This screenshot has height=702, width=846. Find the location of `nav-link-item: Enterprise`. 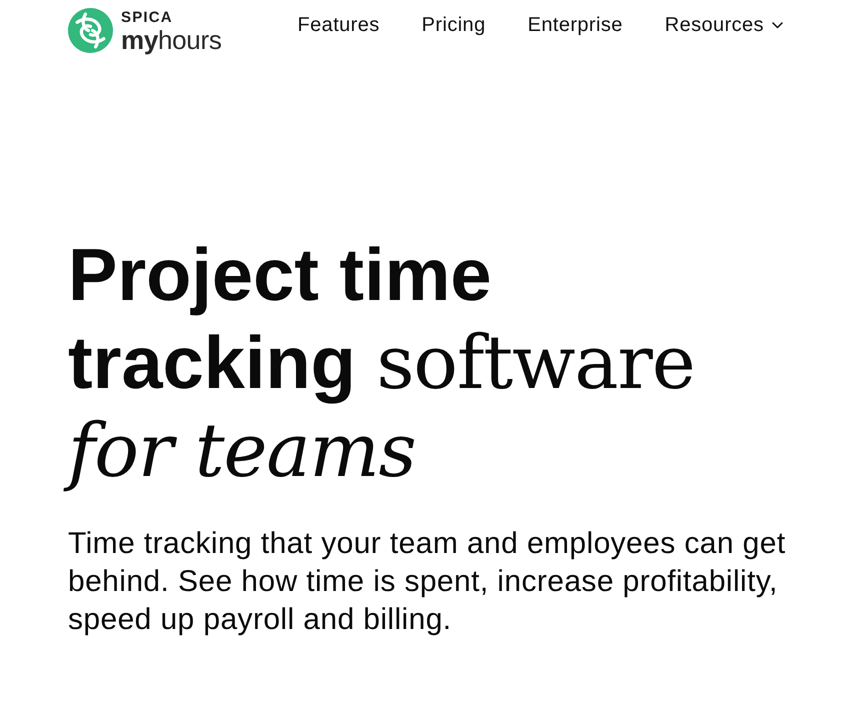

nav-link-item: Enterprise is located at coordinates (575, 25).